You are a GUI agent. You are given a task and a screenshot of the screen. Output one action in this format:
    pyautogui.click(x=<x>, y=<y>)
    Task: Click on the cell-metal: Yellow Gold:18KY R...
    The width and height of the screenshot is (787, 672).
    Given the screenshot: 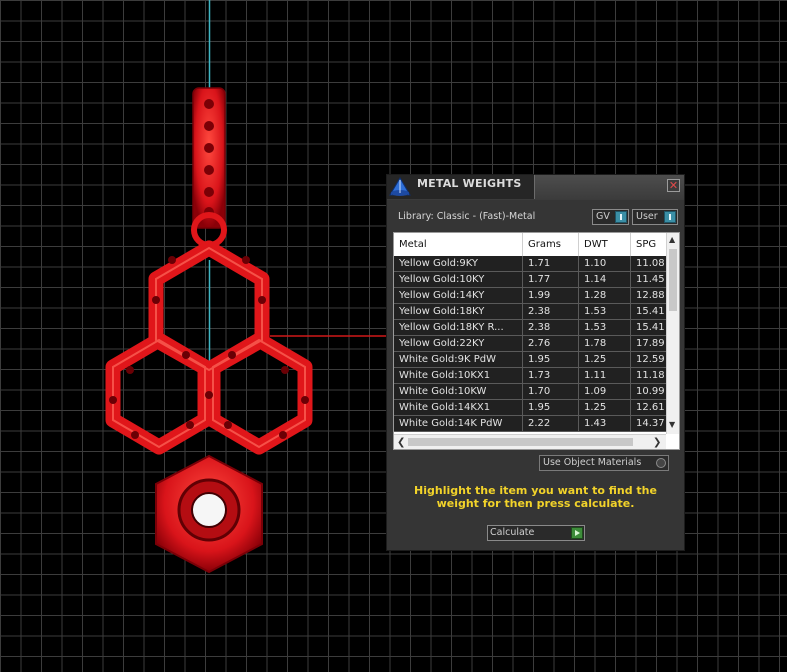 What is the action you would take?
    pyautogui.click(x=458, y=327)
    